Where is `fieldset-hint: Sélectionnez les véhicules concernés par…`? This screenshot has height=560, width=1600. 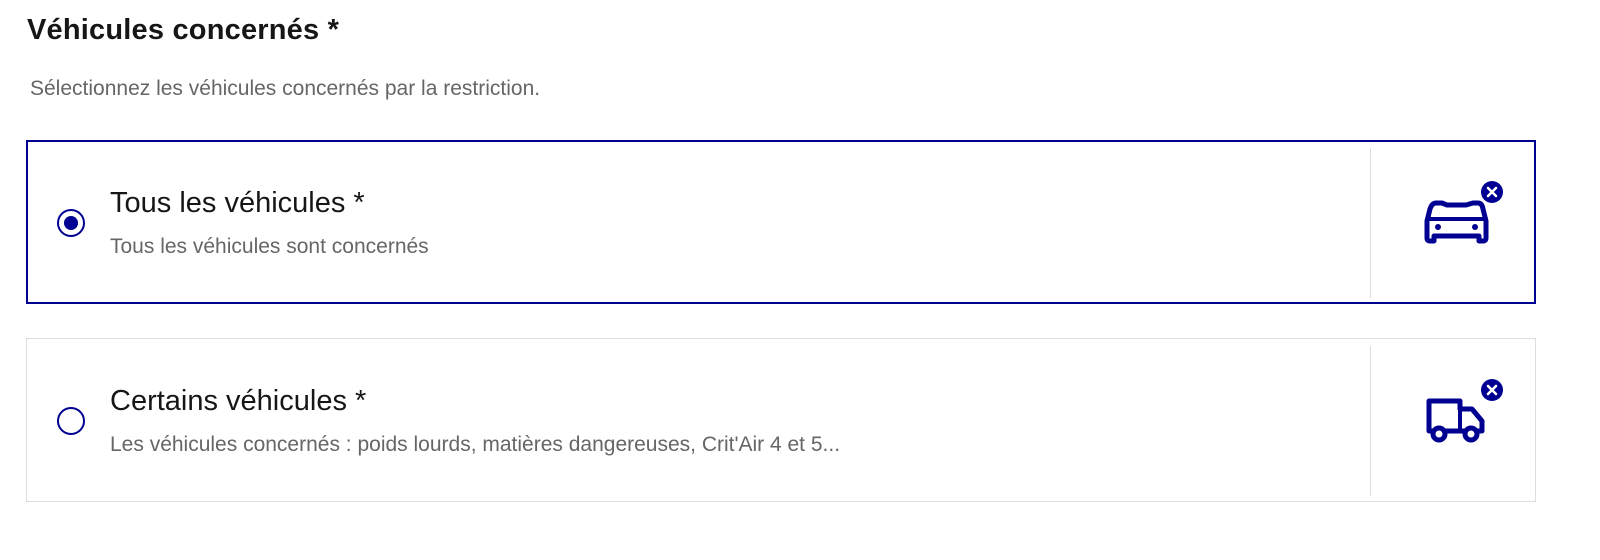 fieldset-hint: Sélectionnez les véhicules concernés par… is located at coordinates (285, 88).